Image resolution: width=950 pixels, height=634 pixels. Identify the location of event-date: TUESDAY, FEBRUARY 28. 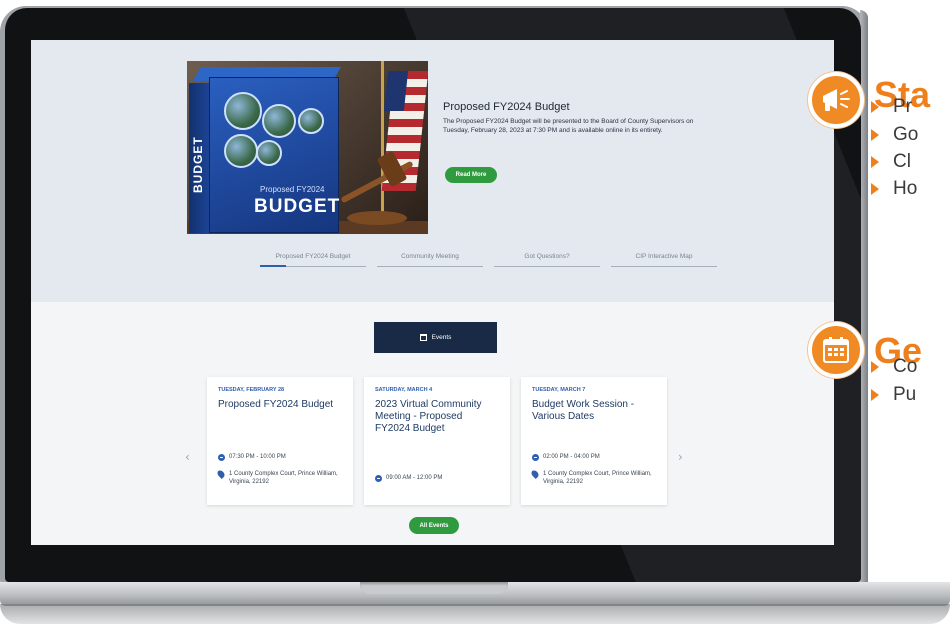
(251, 390).